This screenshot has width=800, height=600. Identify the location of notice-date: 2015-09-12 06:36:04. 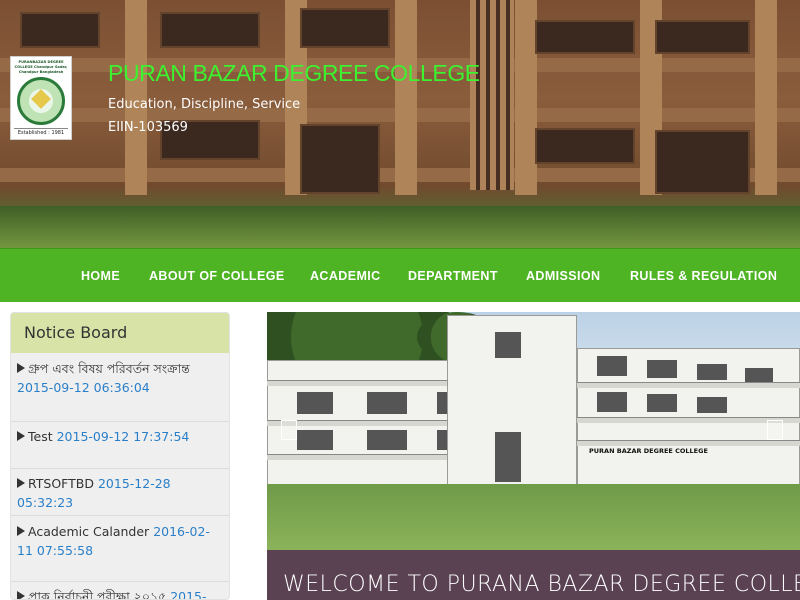
(83, 387).